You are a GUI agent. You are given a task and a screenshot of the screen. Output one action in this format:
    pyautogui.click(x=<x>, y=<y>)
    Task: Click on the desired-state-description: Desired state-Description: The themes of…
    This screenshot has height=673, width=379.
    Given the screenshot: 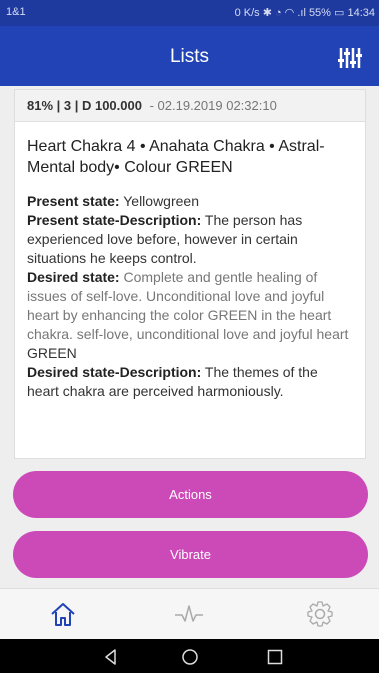 What is the action you would take?
    pyautogui.click(x=190, y=382)
    